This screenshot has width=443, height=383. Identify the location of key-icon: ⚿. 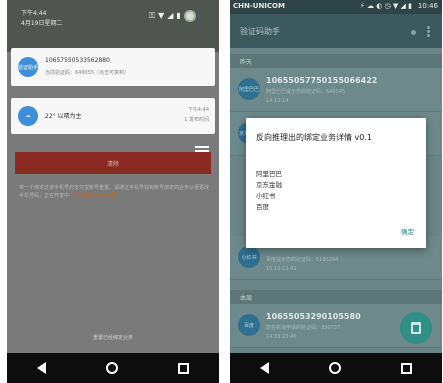
(152, 15).